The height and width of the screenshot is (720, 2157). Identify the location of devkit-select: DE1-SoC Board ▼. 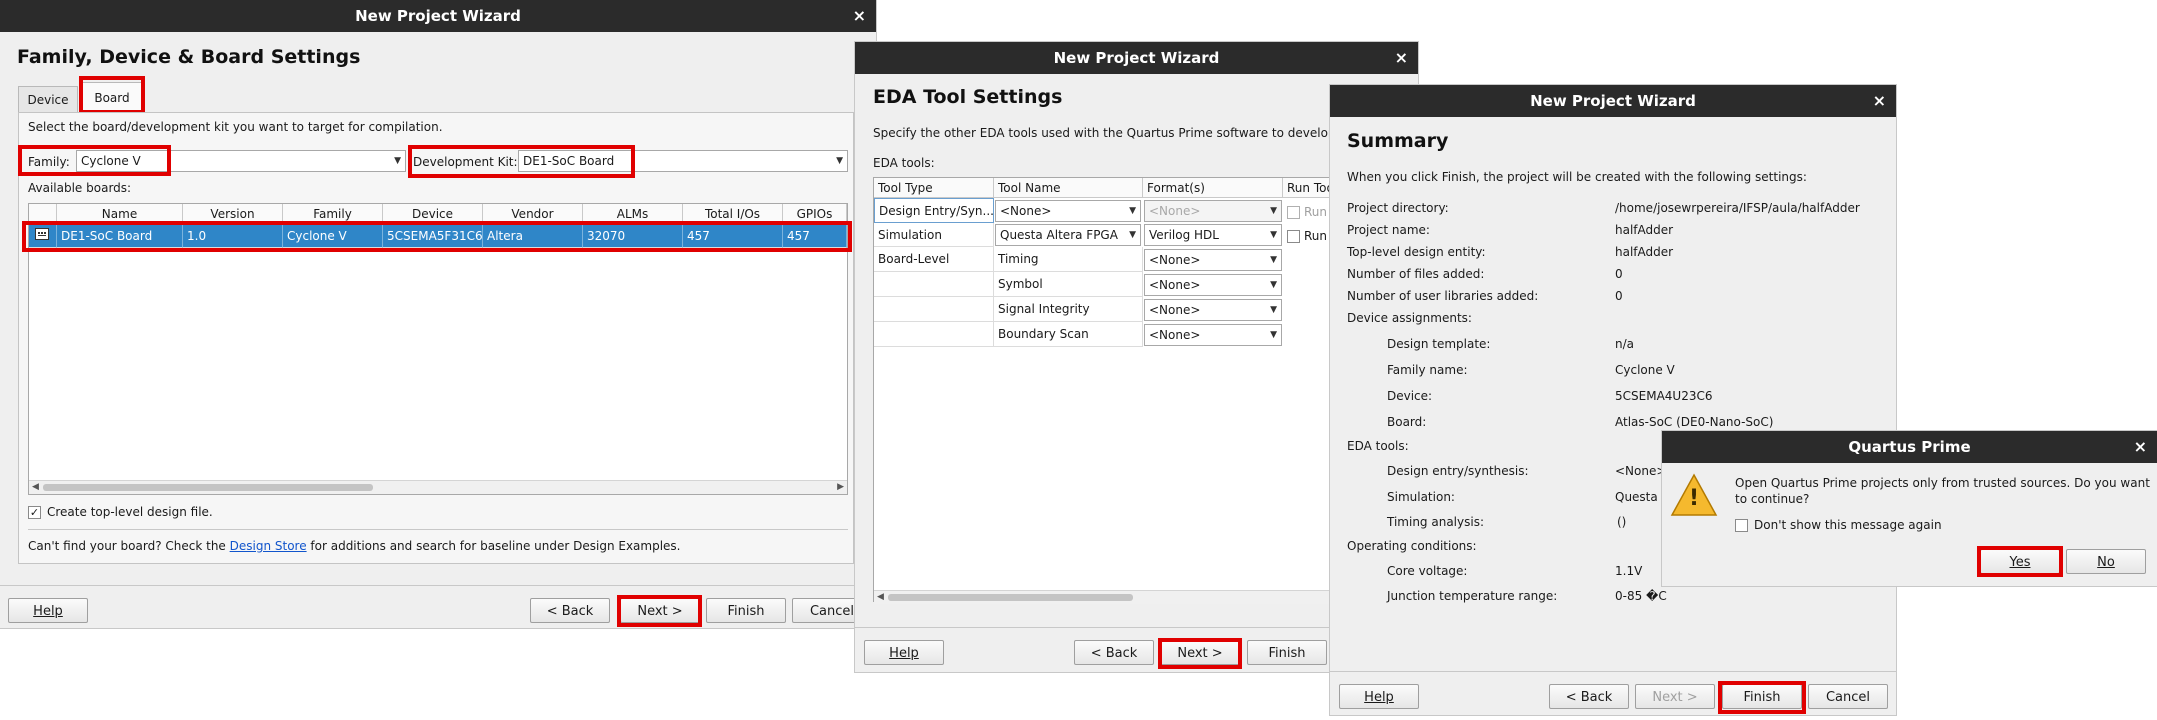
(683, 161).